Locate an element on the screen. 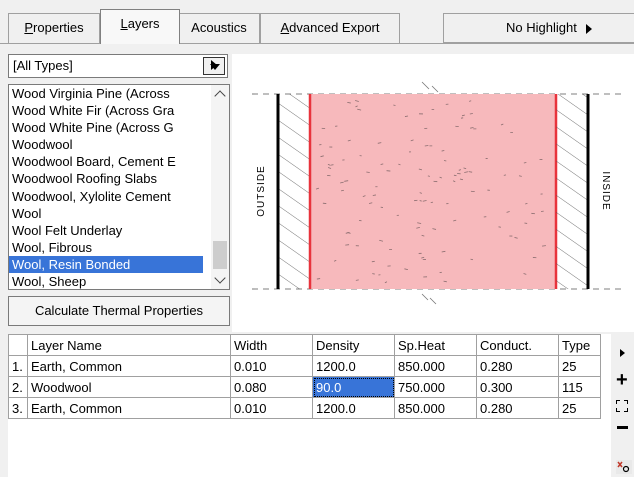  list-item: Woodwool is located at coordinates (106, 144).